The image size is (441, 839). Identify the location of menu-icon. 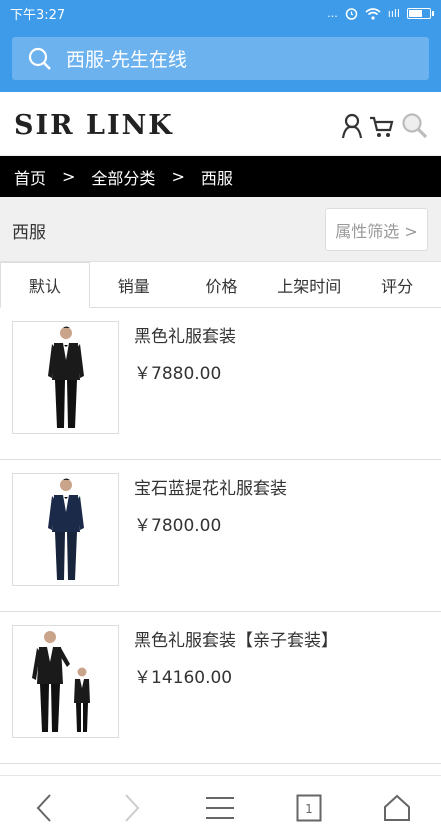
(220, 807).